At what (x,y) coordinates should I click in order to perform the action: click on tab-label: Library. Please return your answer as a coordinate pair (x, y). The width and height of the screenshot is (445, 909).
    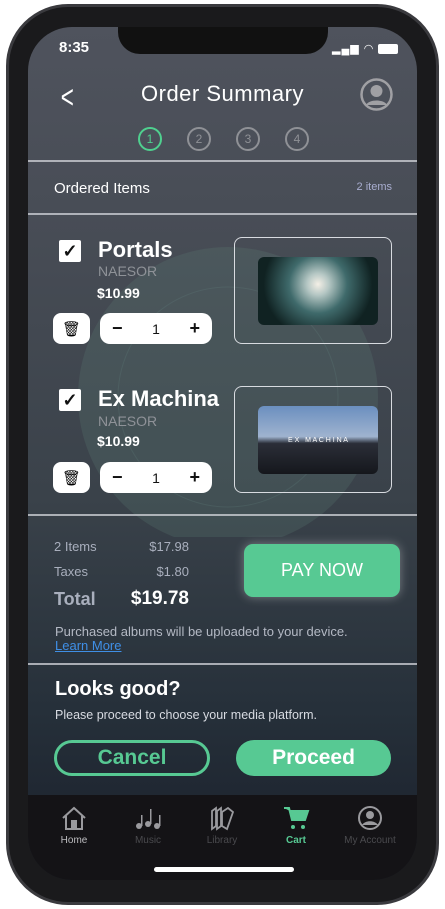
    Looking at the image, I should click on (222, 840).